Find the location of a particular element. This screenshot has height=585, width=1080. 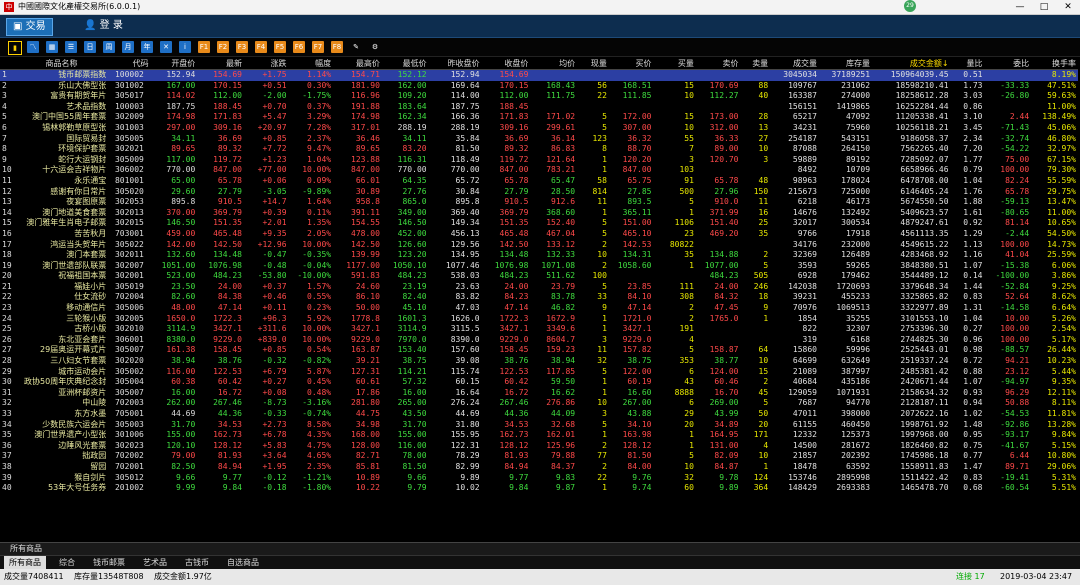

f2-icon: F2 is located at coordinates (223, 47).